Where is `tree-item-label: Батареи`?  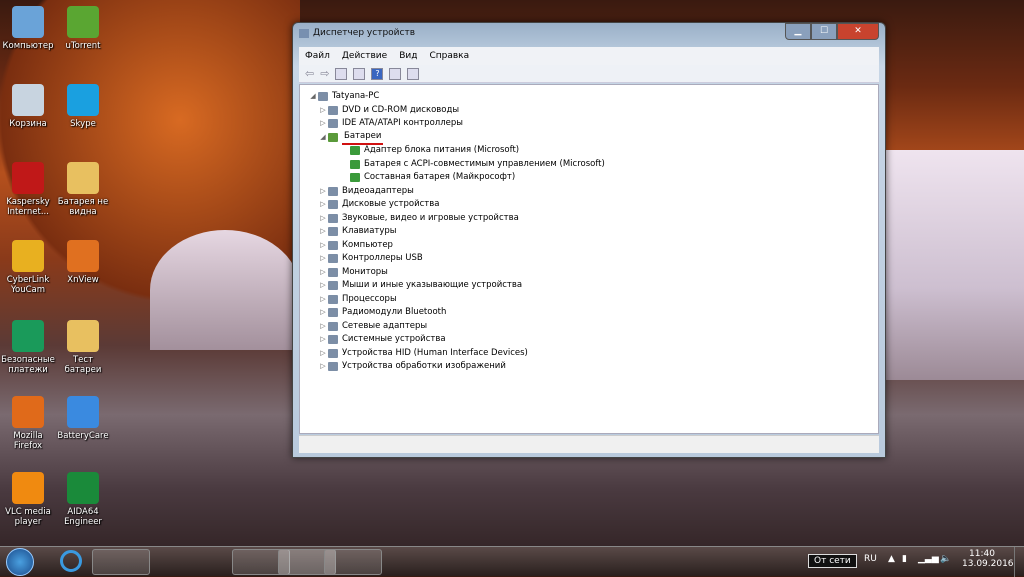 tree-item-label: Батареи is located at coordinates (363, 137).